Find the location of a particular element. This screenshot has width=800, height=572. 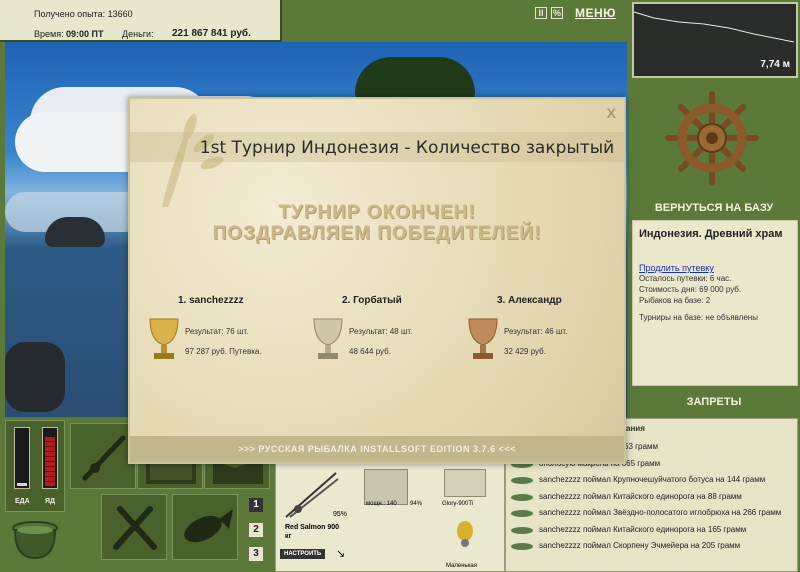

experience-row: Получено опыта: 13660 is located at coordinates (83, 14).